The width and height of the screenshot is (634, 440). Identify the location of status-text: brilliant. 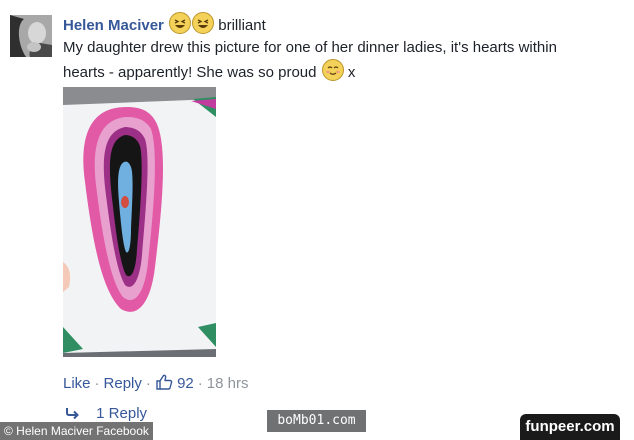
(242, 25).